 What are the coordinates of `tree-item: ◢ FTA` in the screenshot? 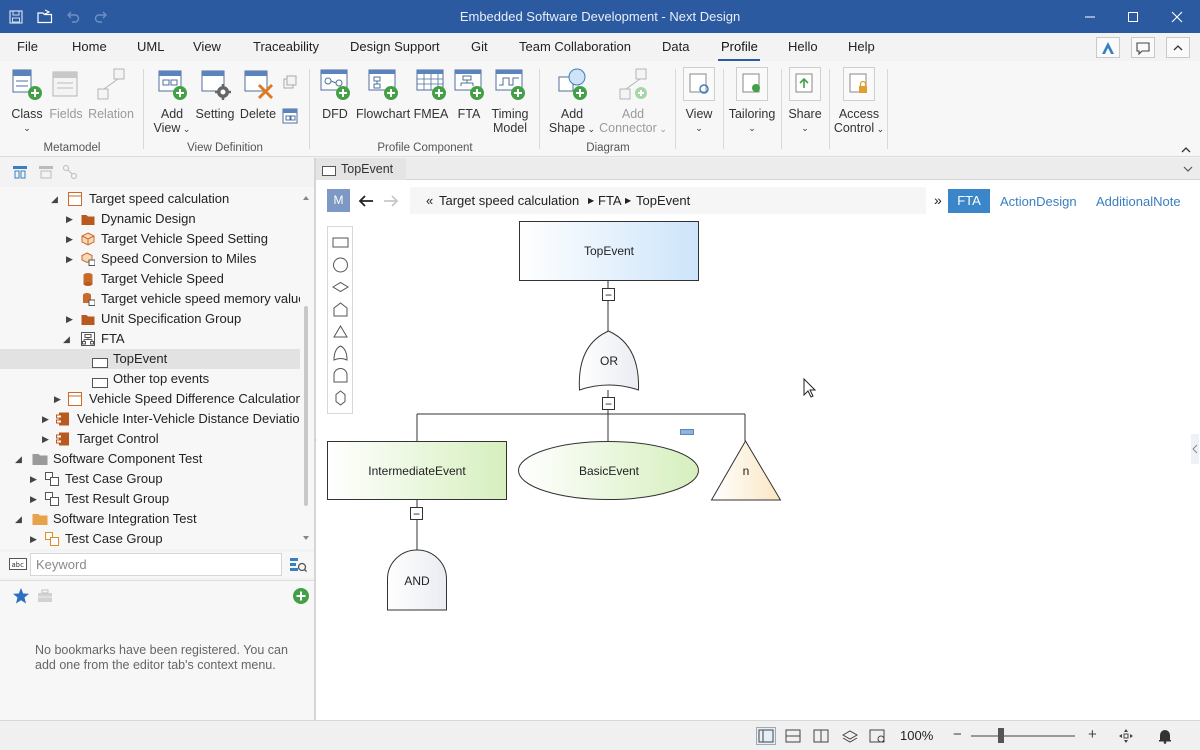 It's located at (150, 339).